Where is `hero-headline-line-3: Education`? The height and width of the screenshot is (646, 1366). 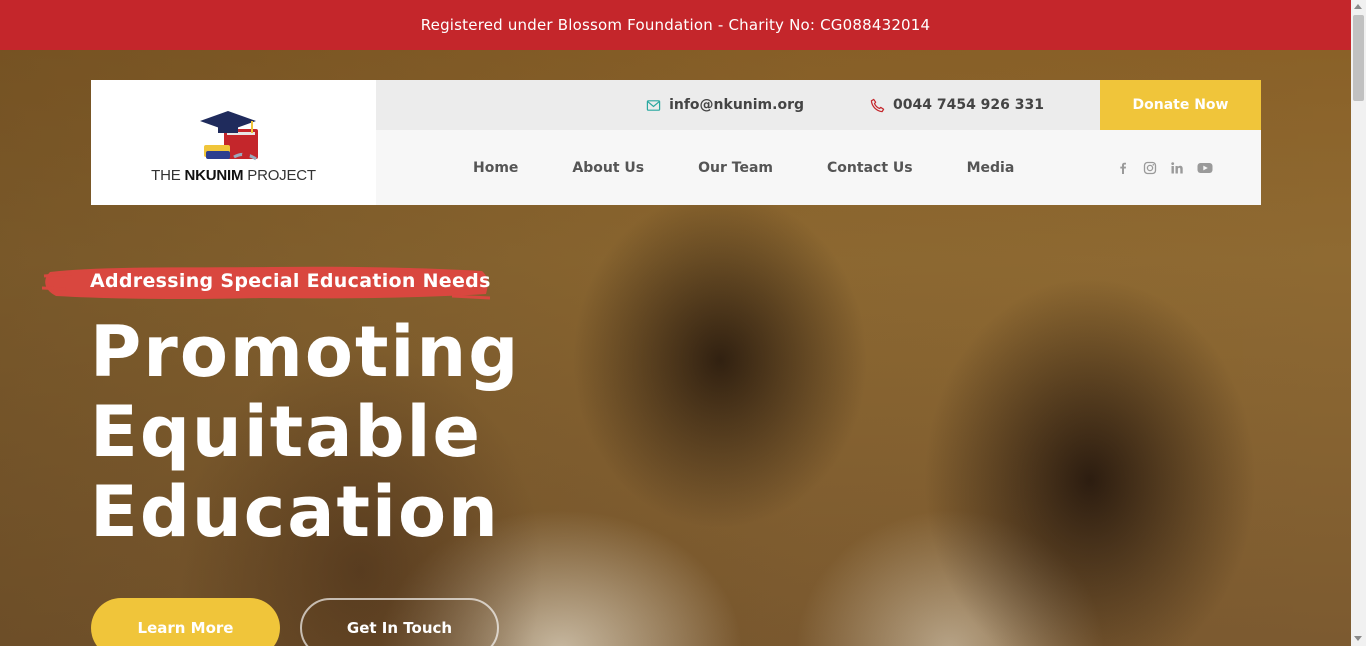 hero-headline-line-3: Education is located at coordinates (295, 512).